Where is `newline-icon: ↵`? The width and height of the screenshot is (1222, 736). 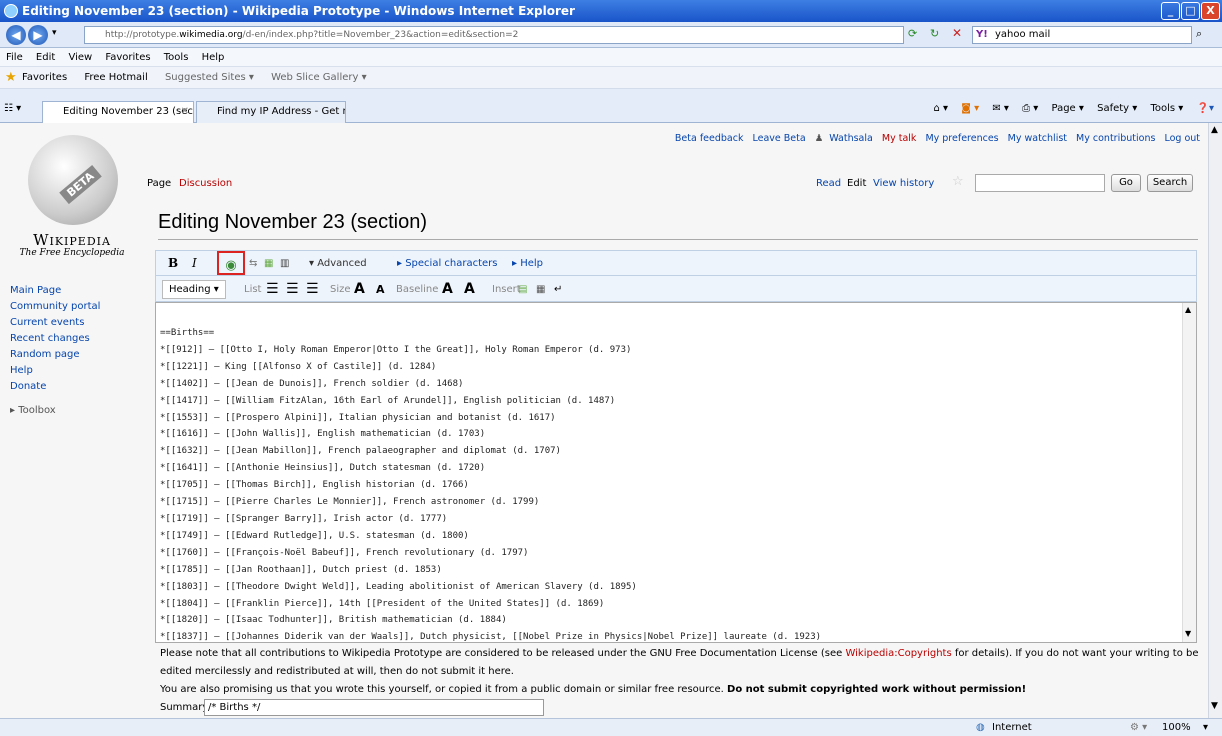
newline-icon: ↵ is located at coordinates (558, 289).